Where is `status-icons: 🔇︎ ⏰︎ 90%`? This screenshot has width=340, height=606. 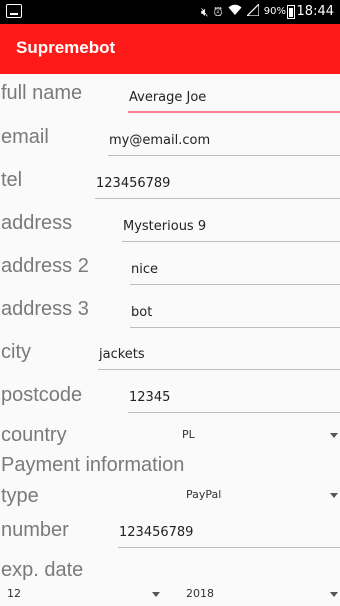
status-icons: 🔇︎ ⏰︎ 90% is located at coordinates (243, 11).